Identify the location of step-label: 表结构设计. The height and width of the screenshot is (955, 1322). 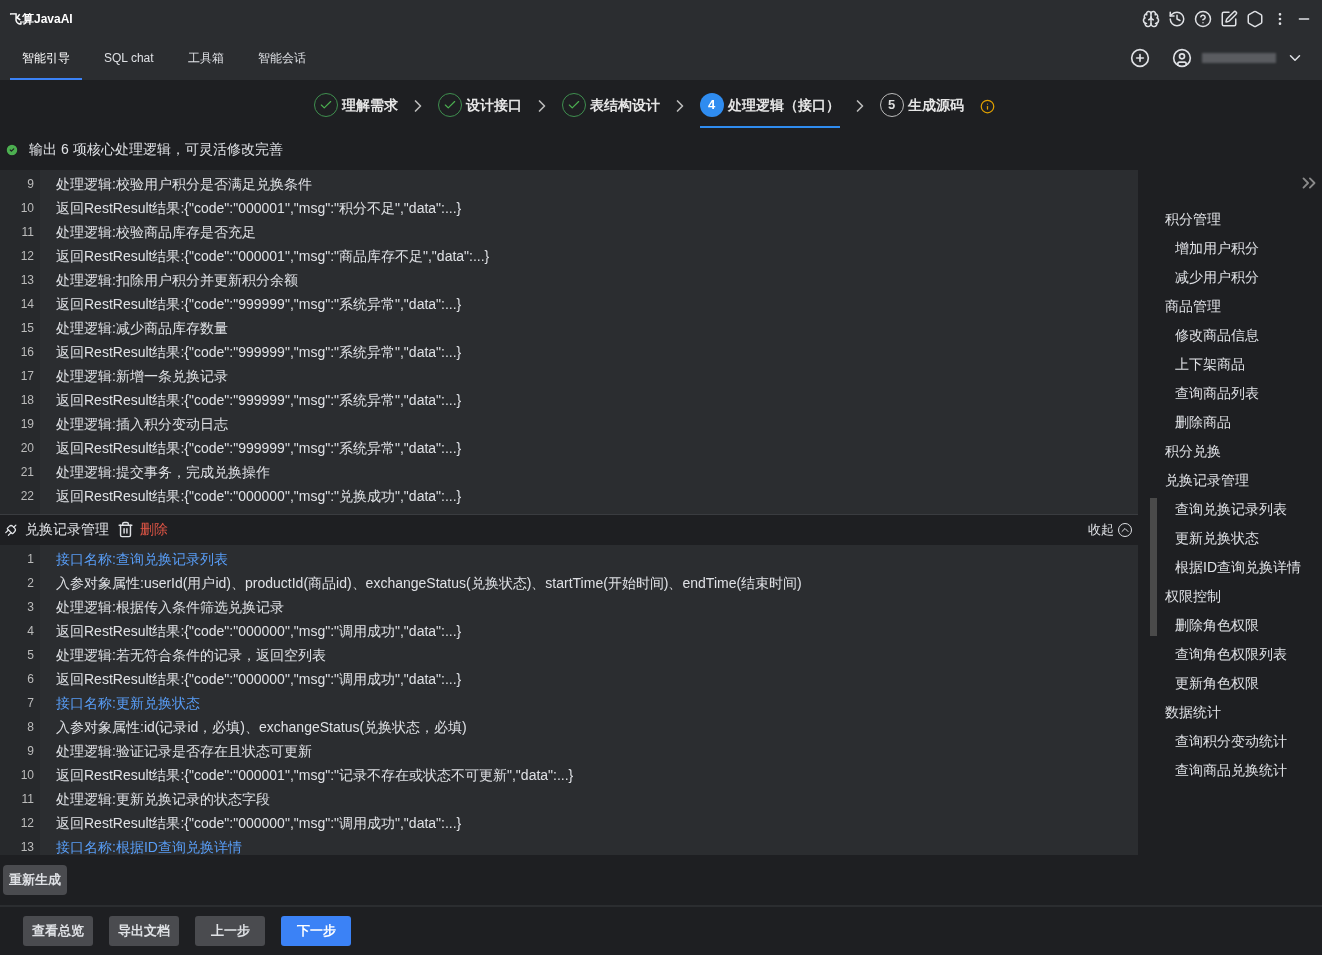
(624, 105).